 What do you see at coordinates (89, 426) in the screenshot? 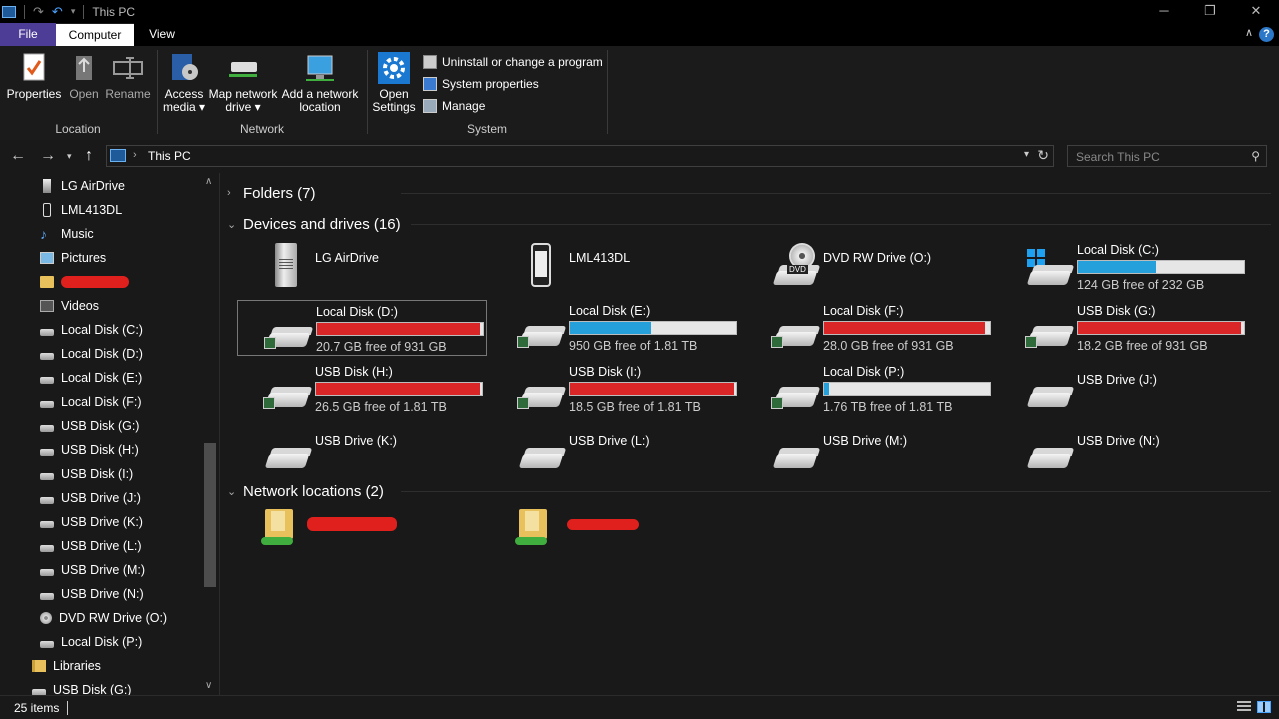
I see `sidebar-item-usb-disk-g: USB Disk (G:)` at bounding box center [89, 426].